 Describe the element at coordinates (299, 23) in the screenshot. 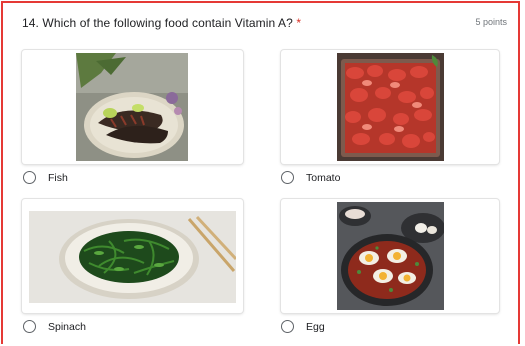

I see `required-star: *` at that location.